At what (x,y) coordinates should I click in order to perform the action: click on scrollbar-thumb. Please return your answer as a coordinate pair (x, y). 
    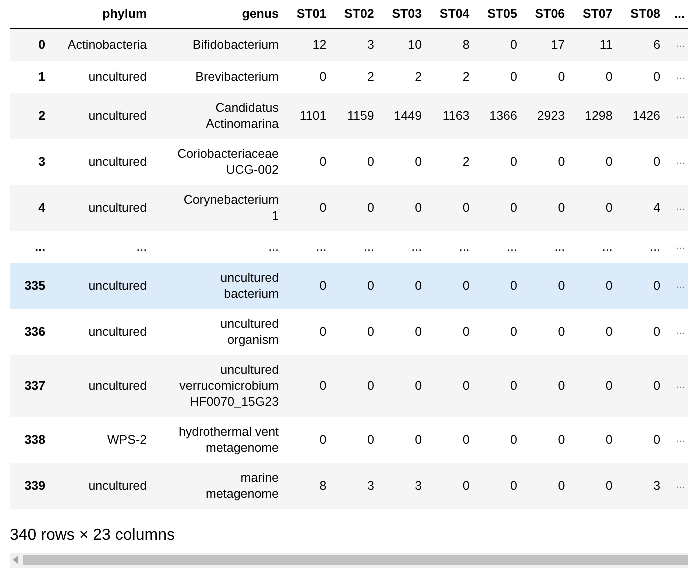
    Looking at the image, I should click on (355, 560).